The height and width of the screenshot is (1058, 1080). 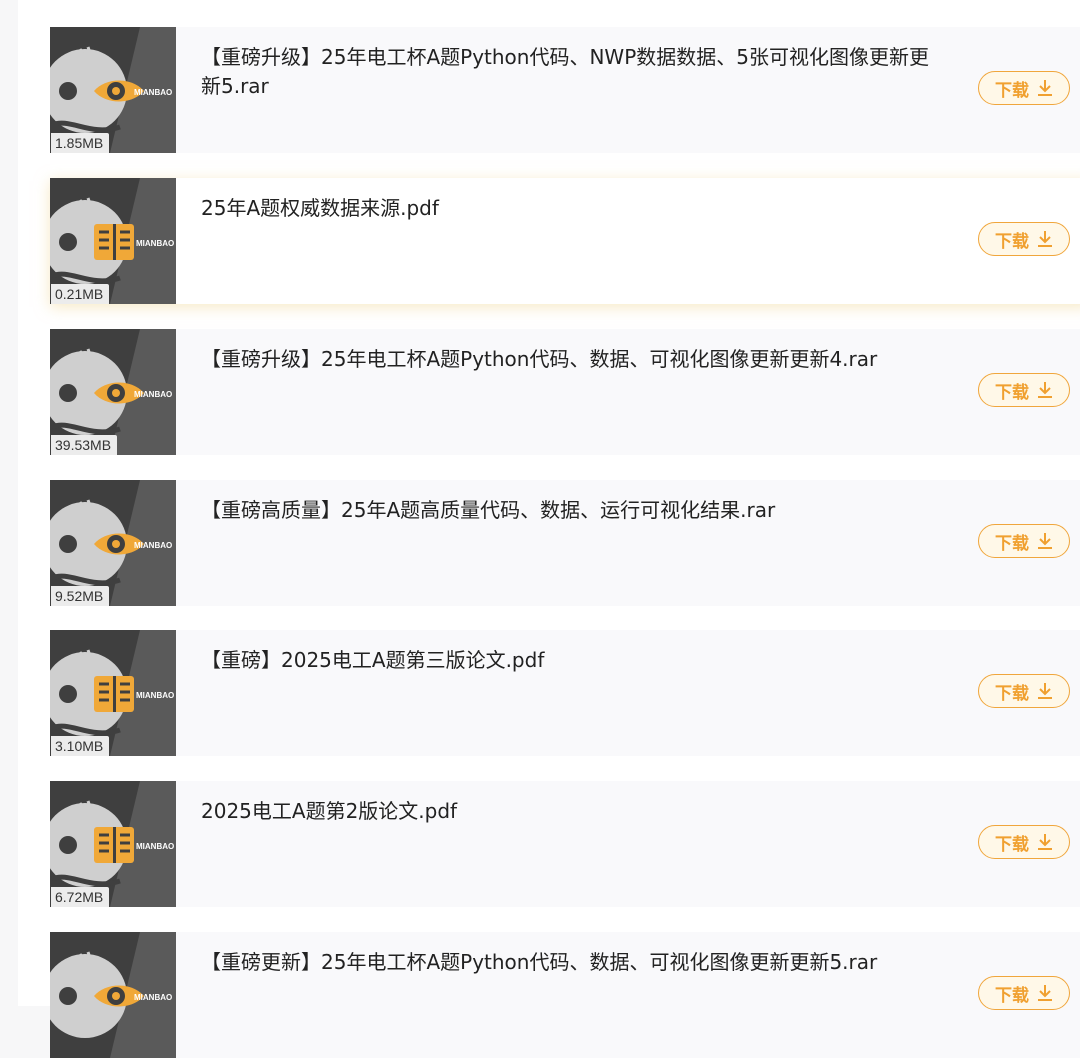 I want to click on file-title: 2025电工A题第2版论文.pdf, so click(x=568, y=811).